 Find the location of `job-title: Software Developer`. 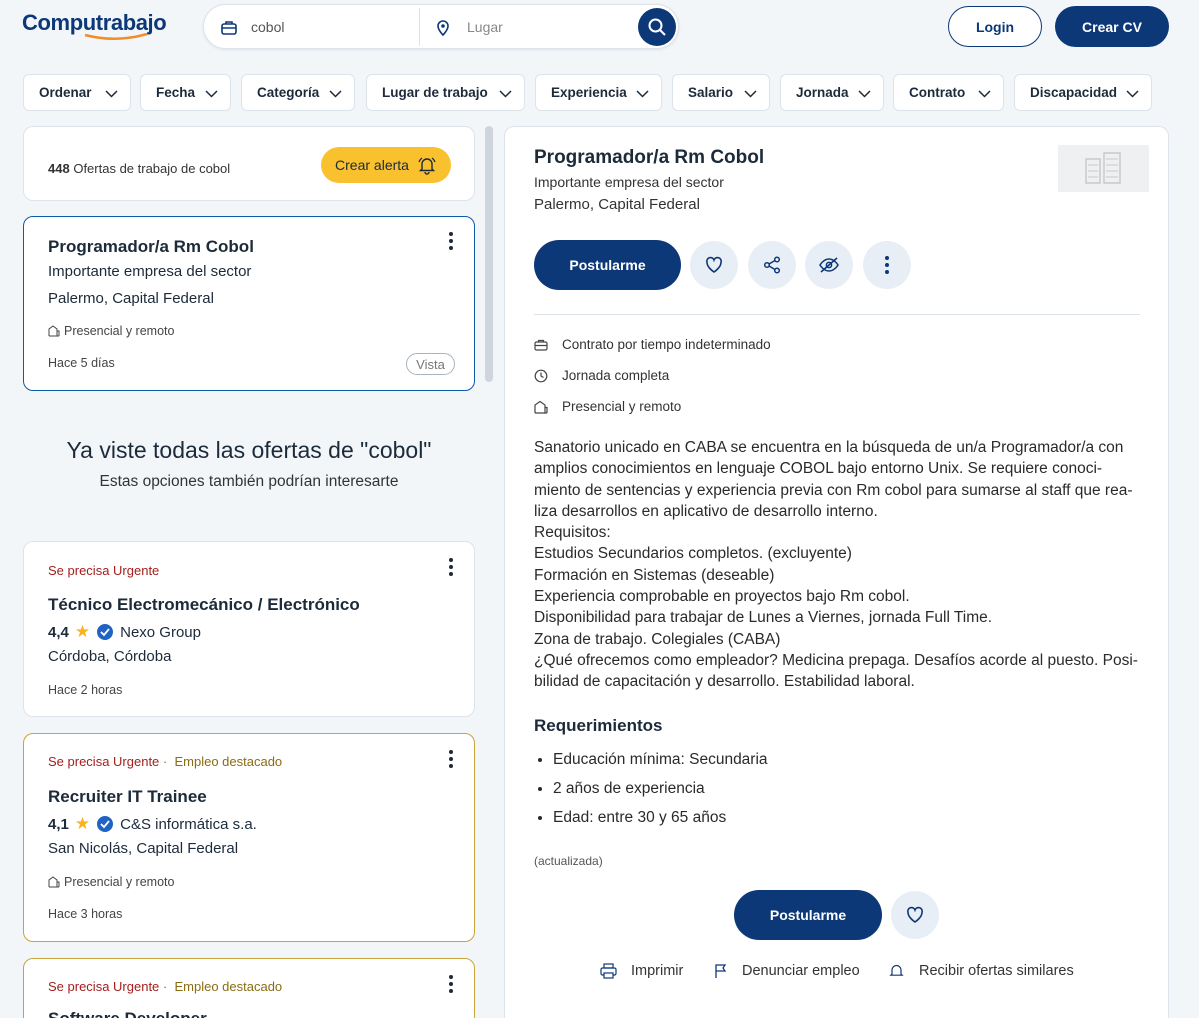

job-title: Software Developer is located at coordinates (127, 1013).